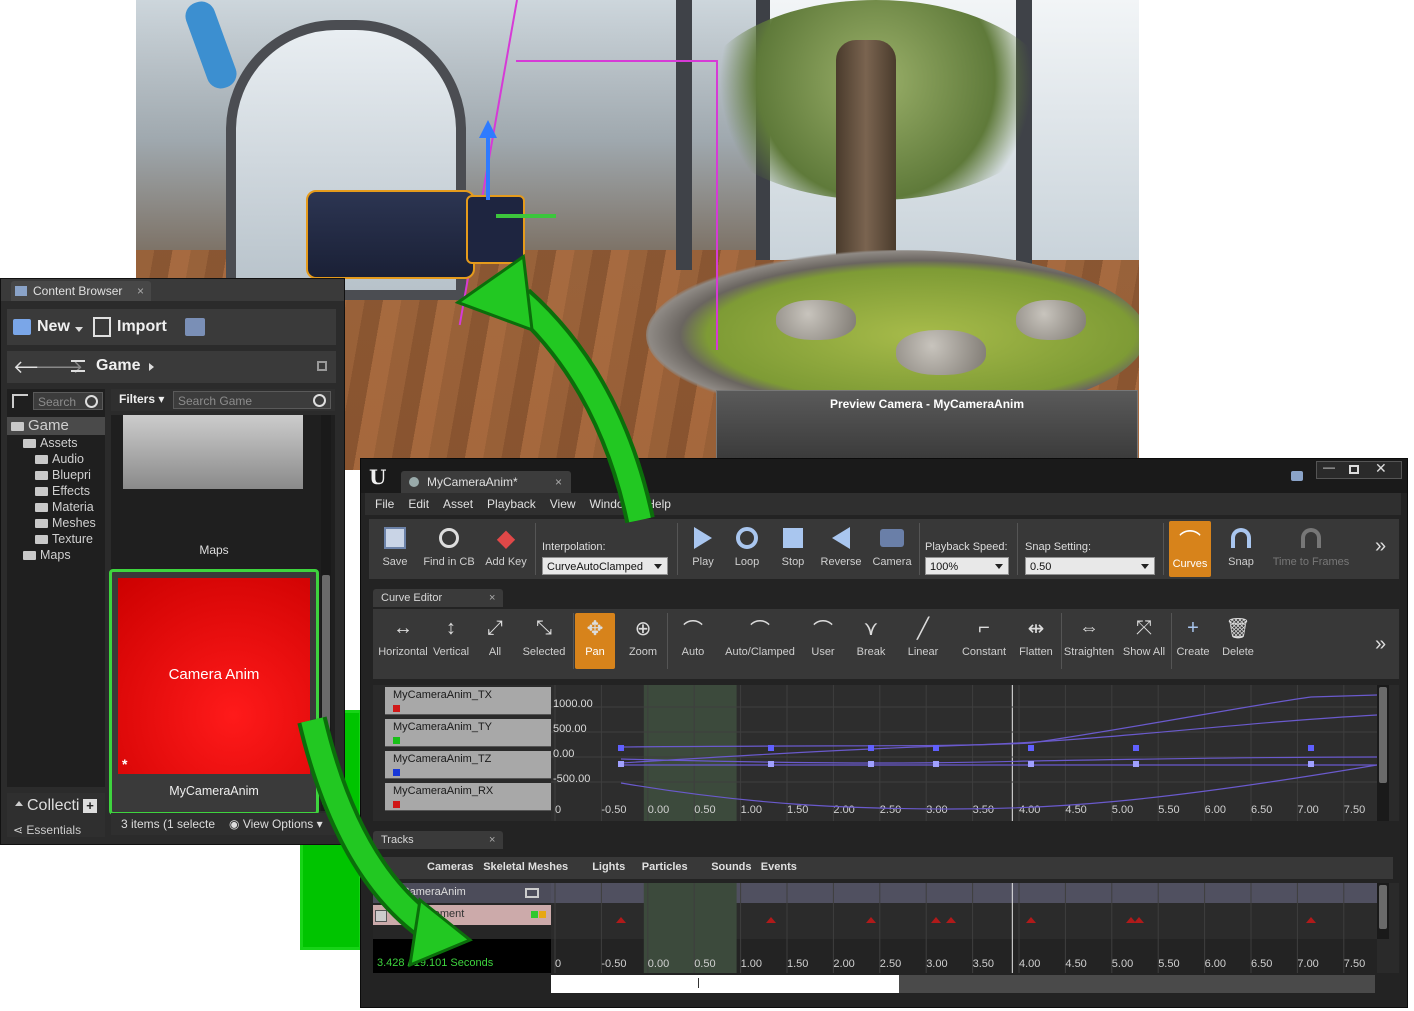 This screenshot has height=1011, width=1414. I want to click on curve-tool-all: ⤢ All, so click(495, 636).